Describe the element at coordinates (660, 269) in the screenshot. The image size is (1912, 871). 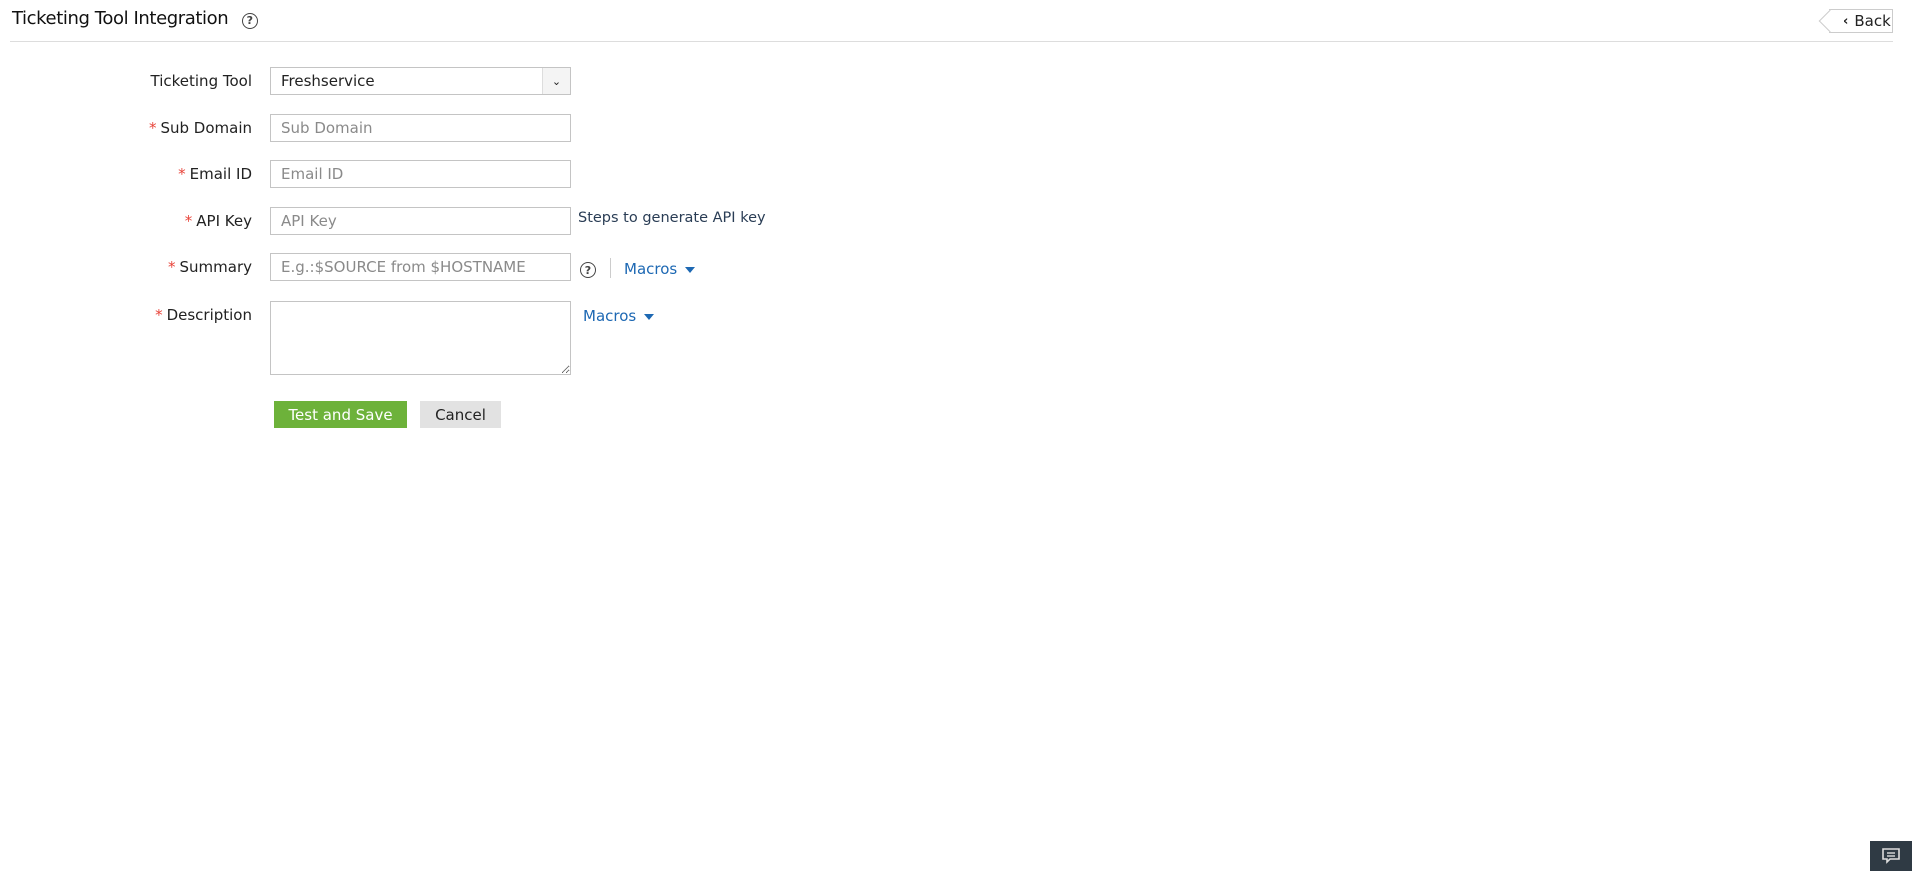
I see `summary-macros-dropdown: Macros` at that location.